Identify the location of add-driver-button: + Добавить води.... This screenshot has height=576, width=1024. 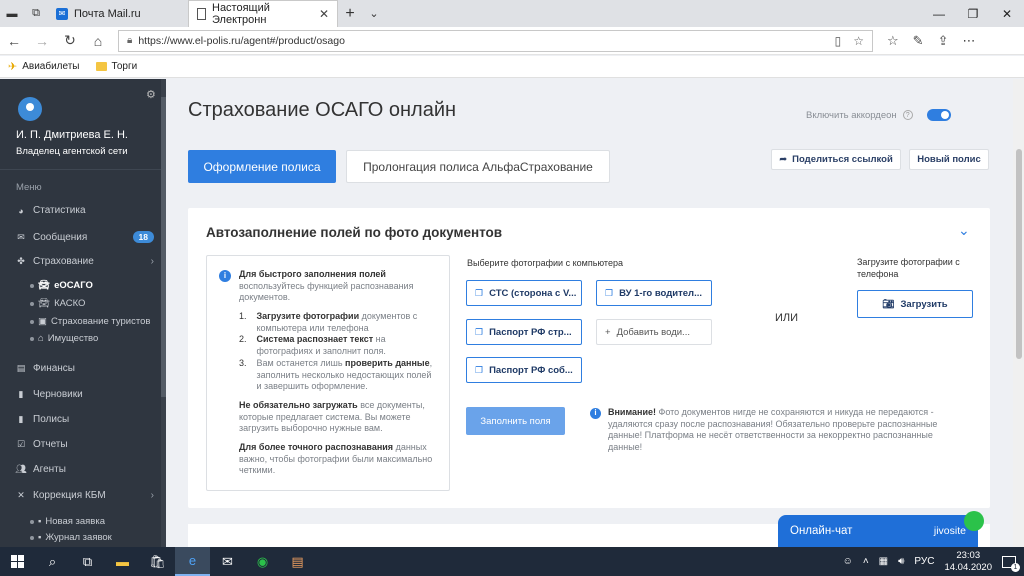
(654, 332).